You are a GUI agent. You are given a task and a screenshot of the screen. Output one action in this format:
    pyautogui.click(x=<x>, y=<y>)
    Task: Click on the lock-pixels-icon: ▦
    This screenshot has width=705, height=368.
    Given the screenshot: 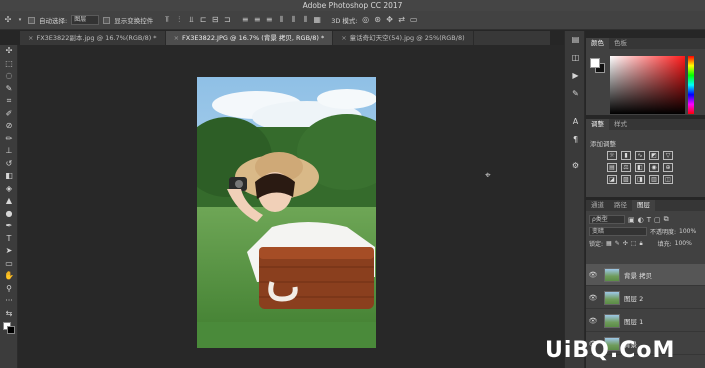 What is the action you would take?
    pyautogui.click(x=609, y=243)
    